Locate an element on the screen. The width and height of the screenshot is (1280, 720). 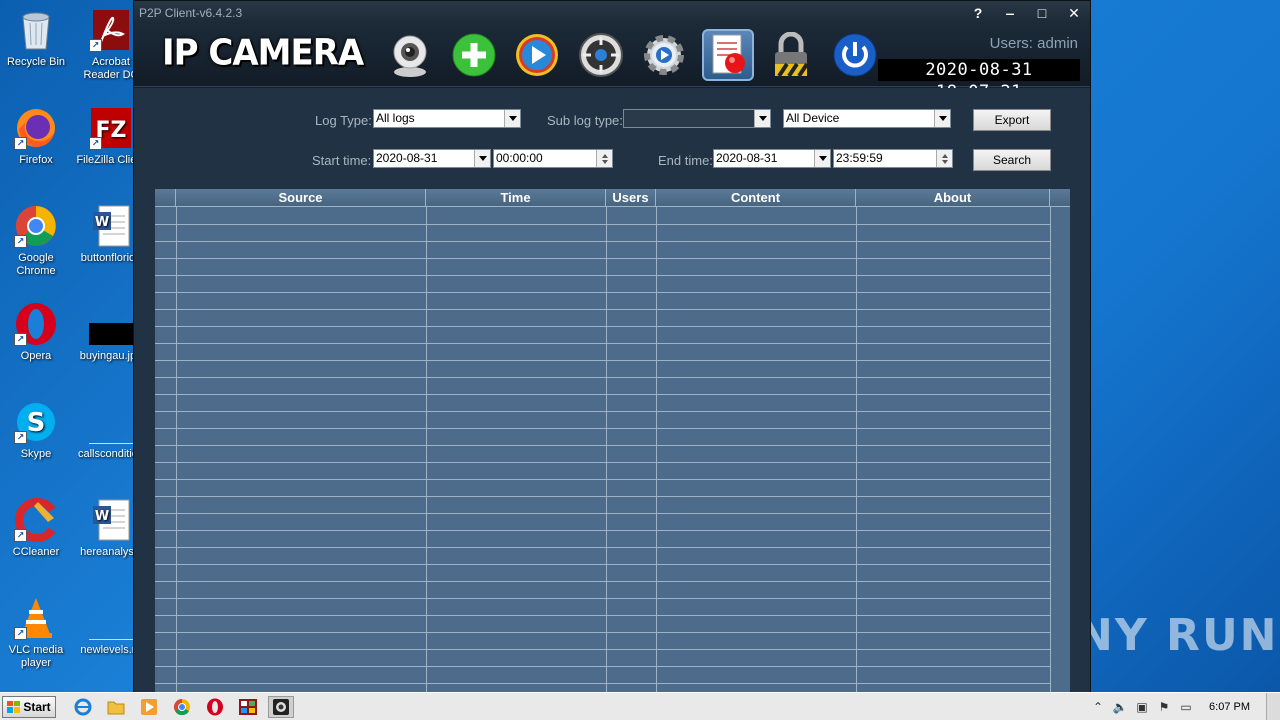
help-button: ? is located at coordinates (978, 13).